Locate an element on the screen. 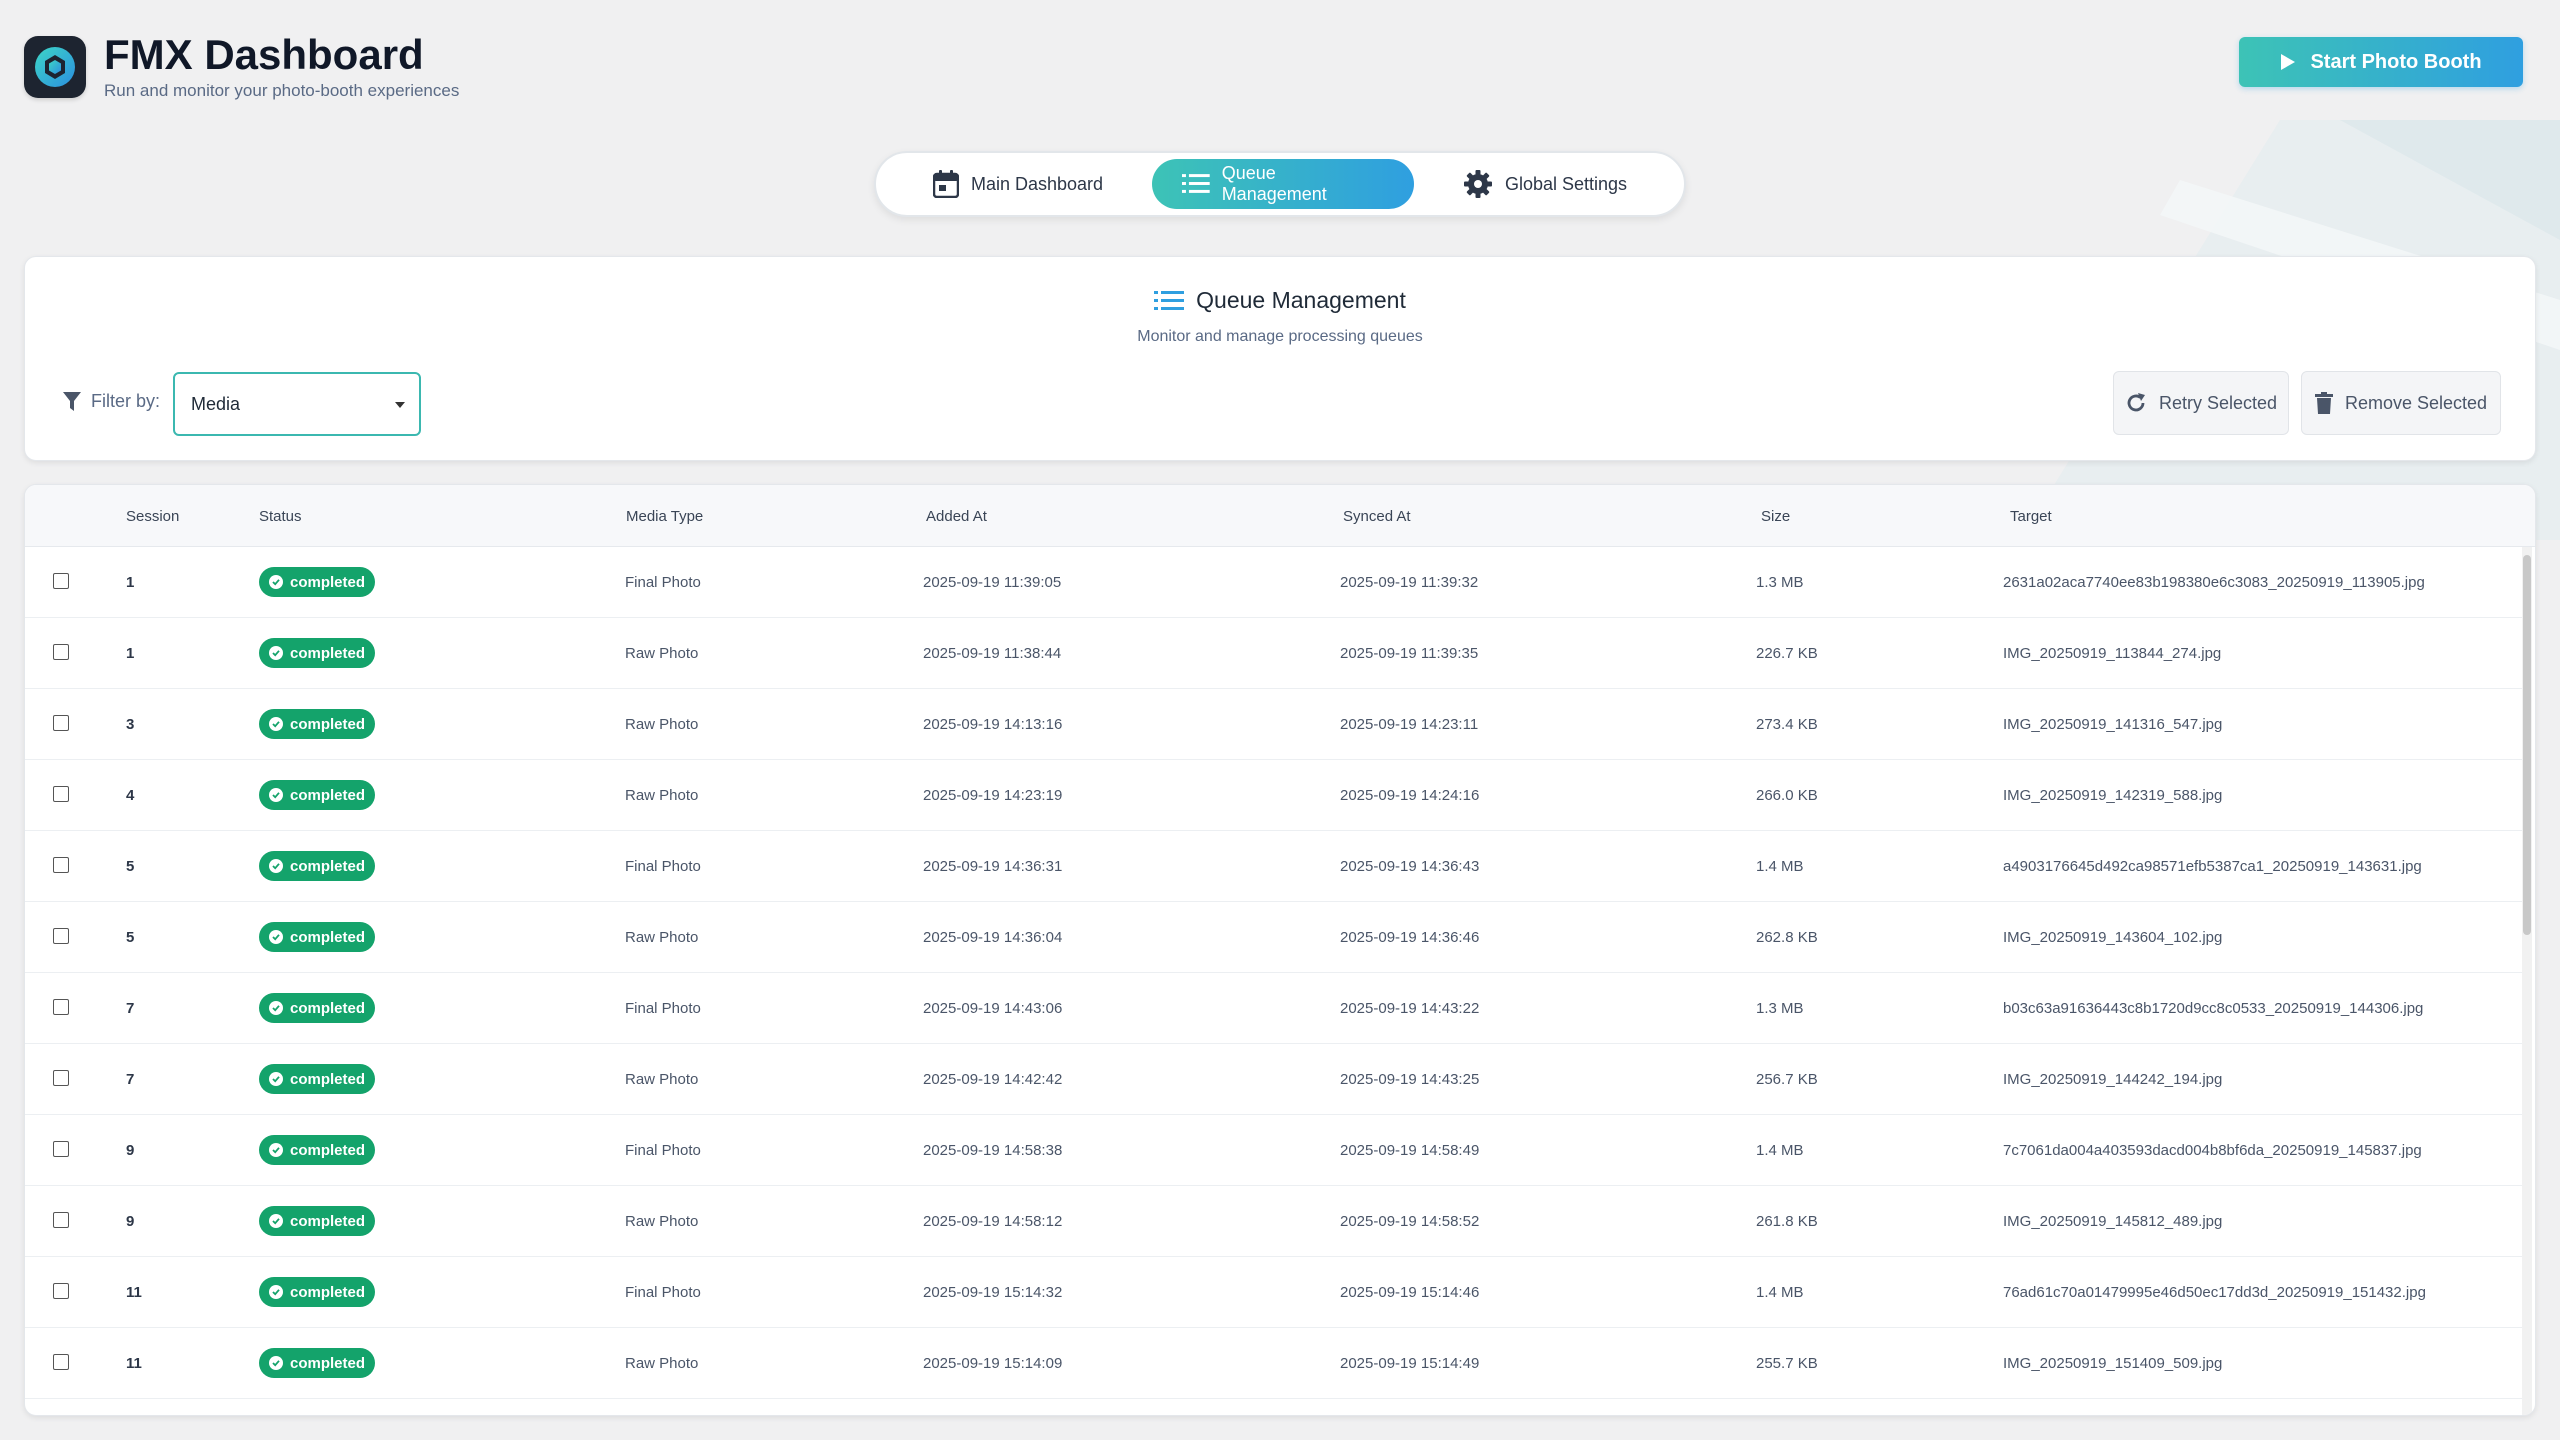 This screenshot has height=1440, width=2560. retry-selected-label: Retry Selected is located at coordinates (2218, 402).